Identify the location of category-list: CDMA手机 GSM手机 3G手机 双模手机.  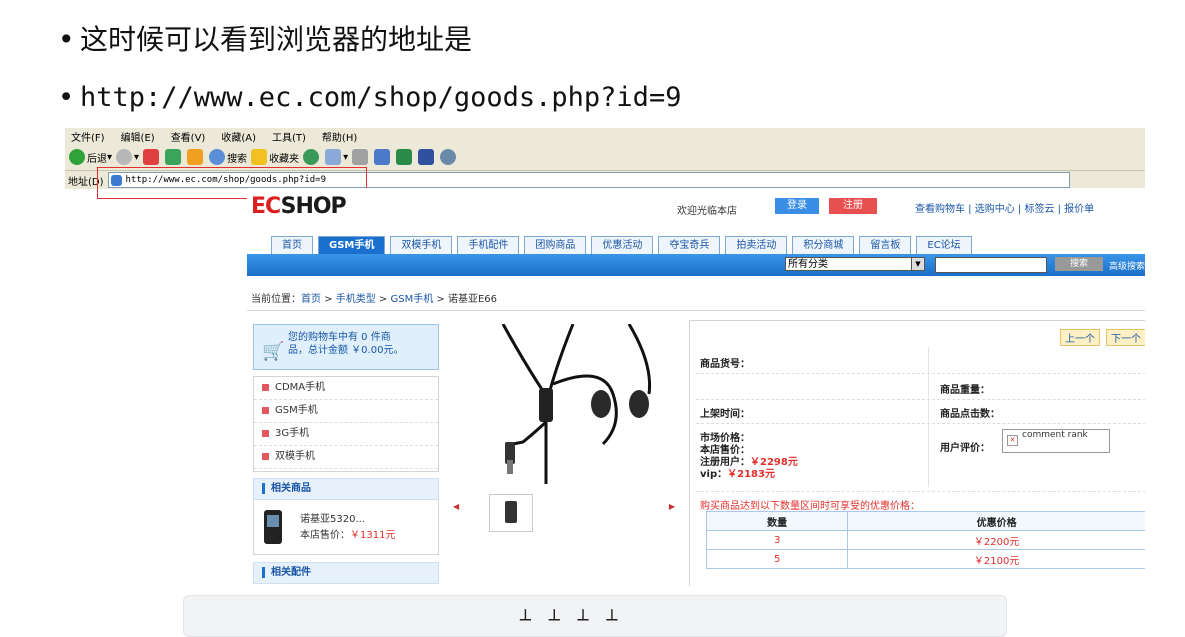
(346, 424).